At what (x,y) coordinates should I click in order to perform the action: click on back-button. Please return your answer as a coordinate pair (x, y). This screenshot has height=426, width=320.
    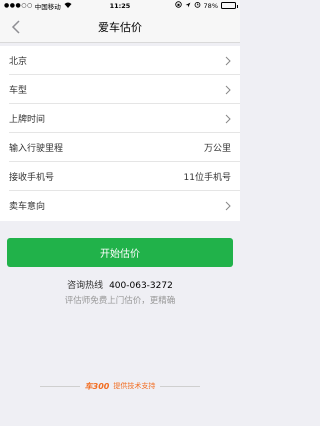
    Looking at the image, I should click on (15, 27).